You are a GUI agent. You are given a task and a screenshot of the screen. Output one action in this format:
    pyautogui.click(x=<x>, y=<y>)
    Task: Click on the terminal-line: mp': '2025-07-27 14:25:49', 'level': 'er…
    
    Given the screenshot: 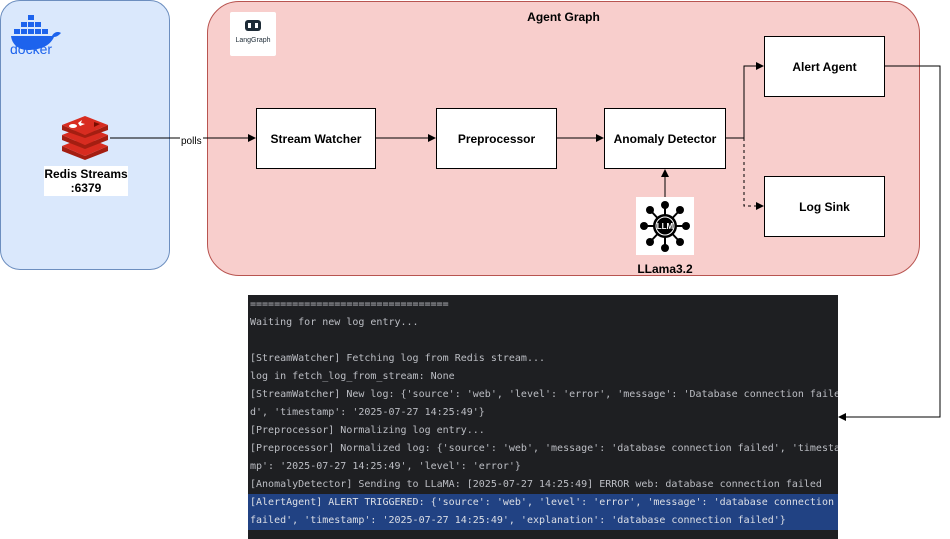 What is the action you would take?
    pyautogui.click(x=385, y=466)
    